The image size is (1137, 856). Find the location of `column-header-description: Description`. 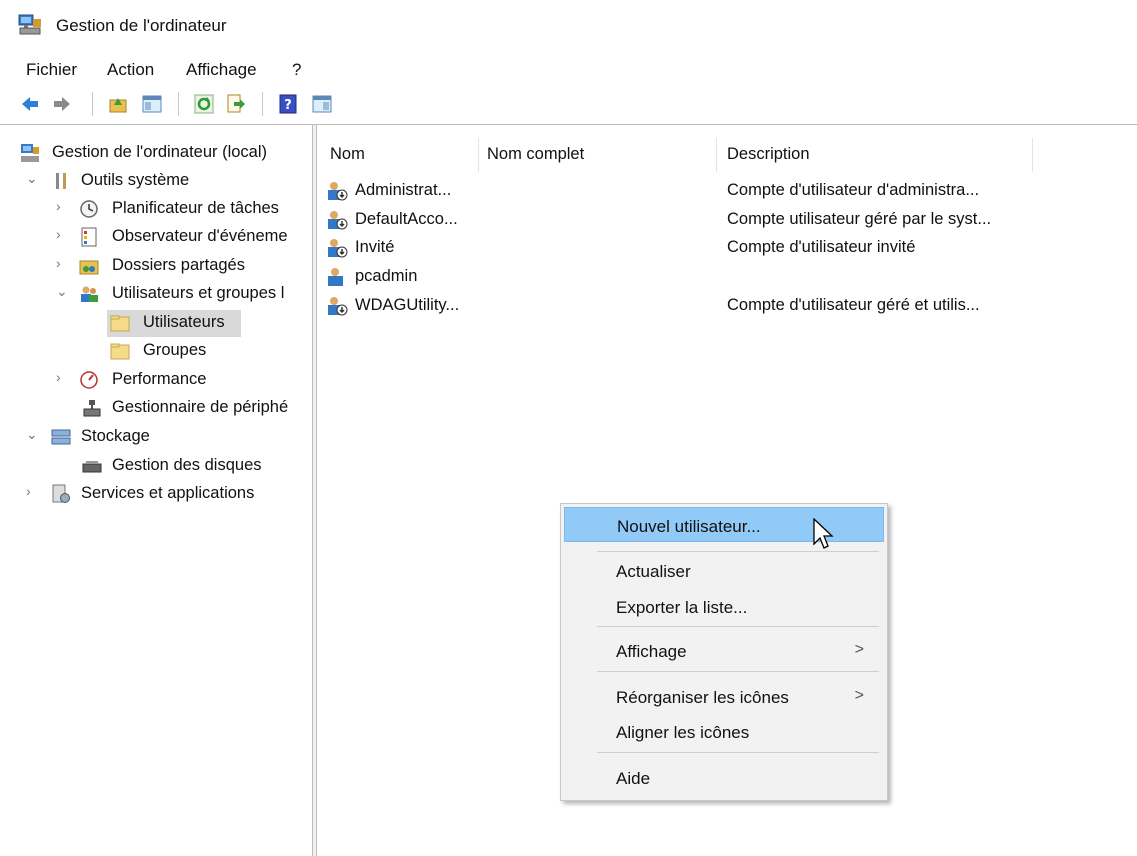

column-header-description: Description is located at coordinates (768, 154).